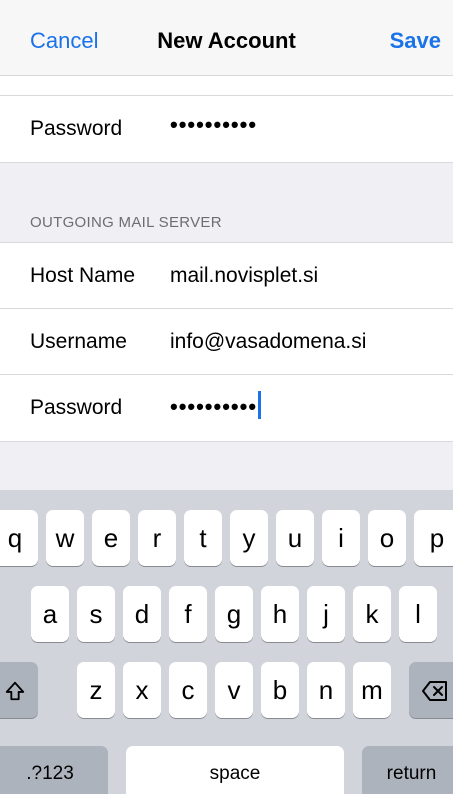 The width and height of the screenshot is (453, 794). I want to click on return-key: return, so click(407, 770).